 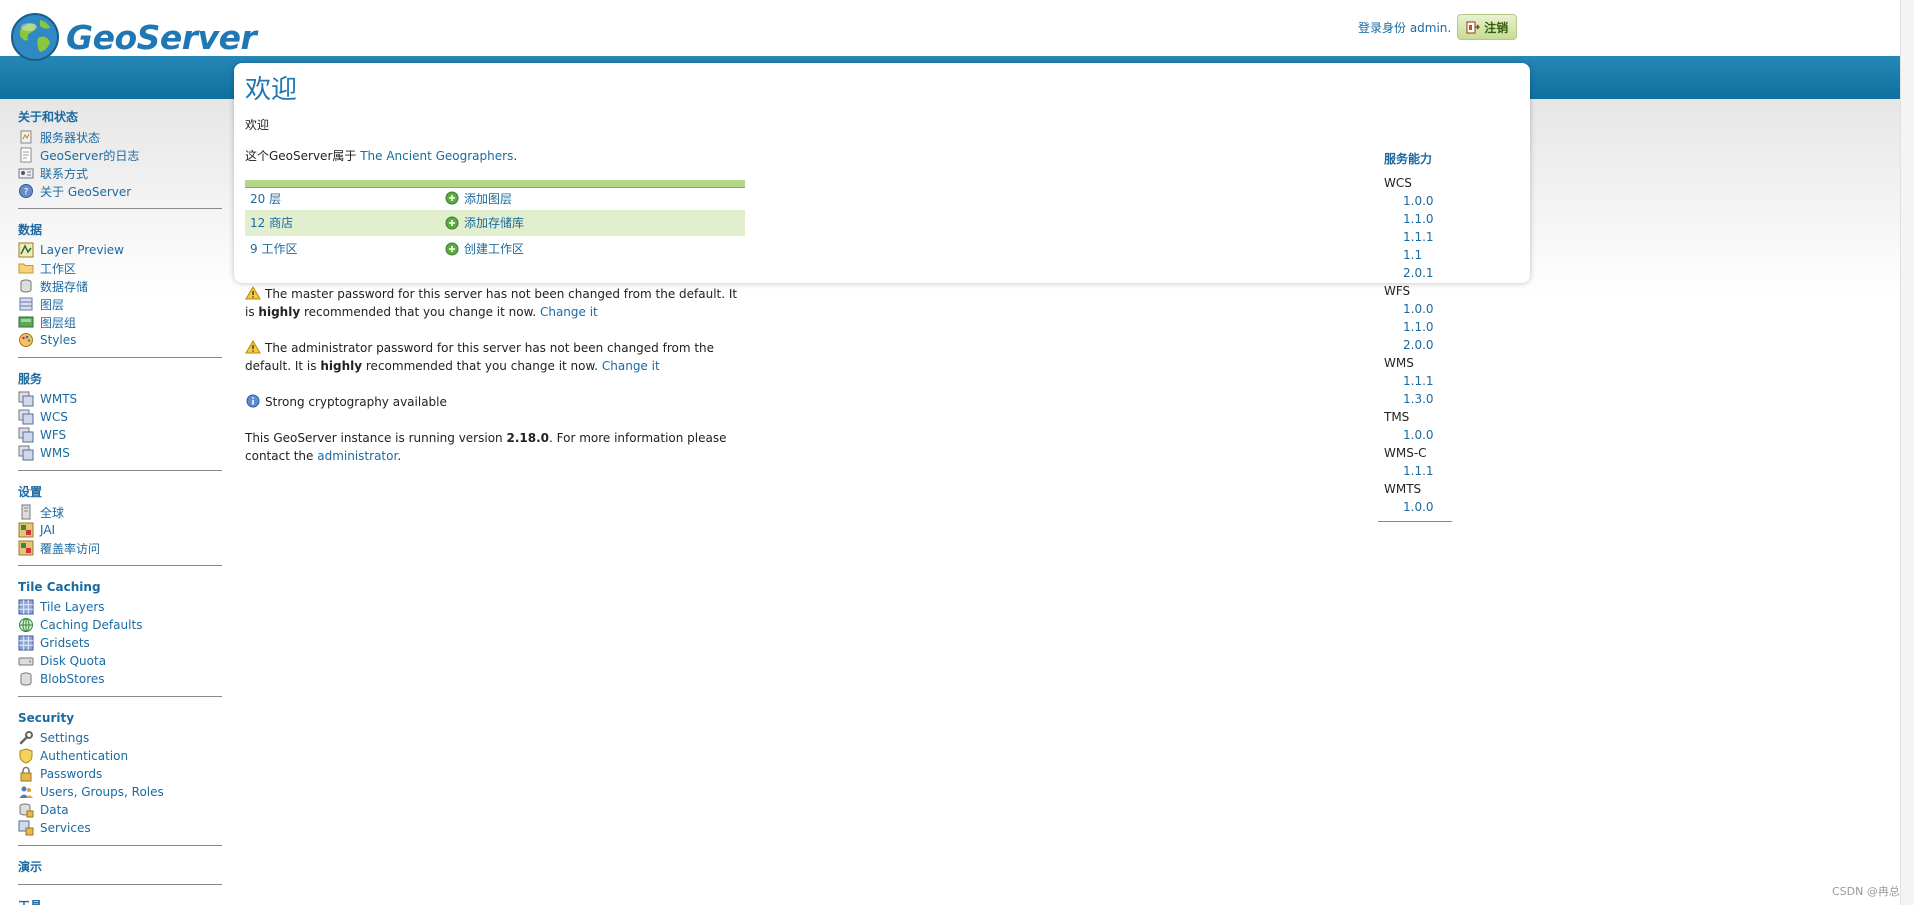 What do you see at coordinates (253, 347) in the screenshot?
I see `warning-icon` at bounding box center [253, 347].